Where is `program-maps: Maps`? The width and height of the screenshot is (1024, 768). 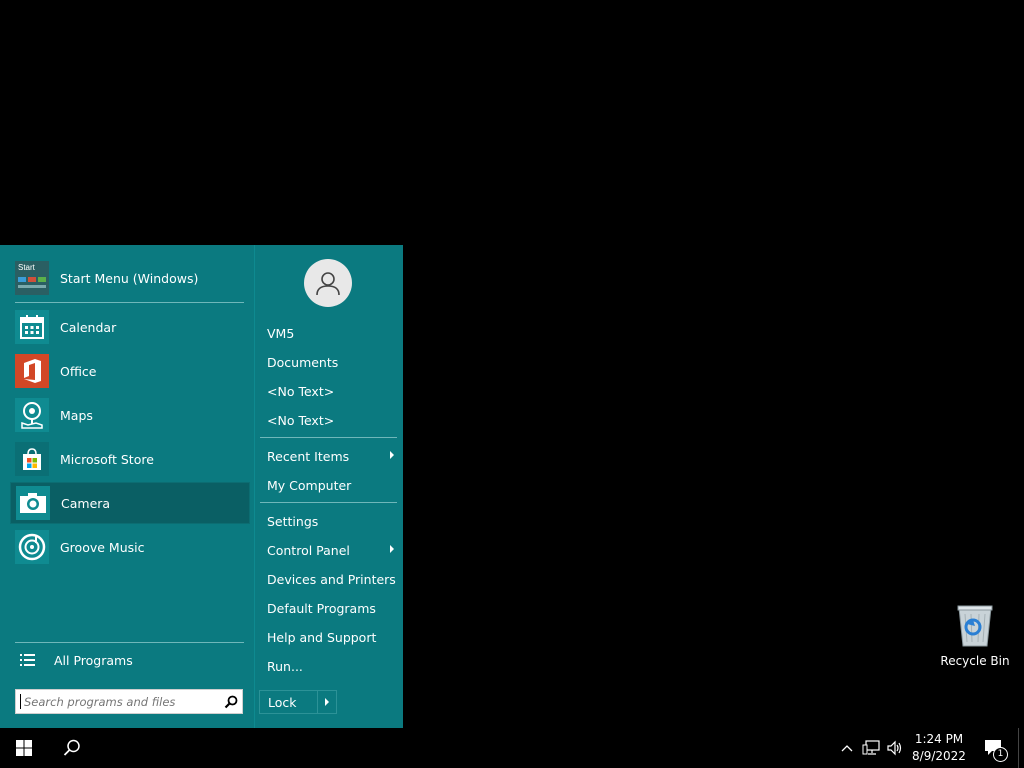 program-maps: Maps is located at coordinates (130, 415).